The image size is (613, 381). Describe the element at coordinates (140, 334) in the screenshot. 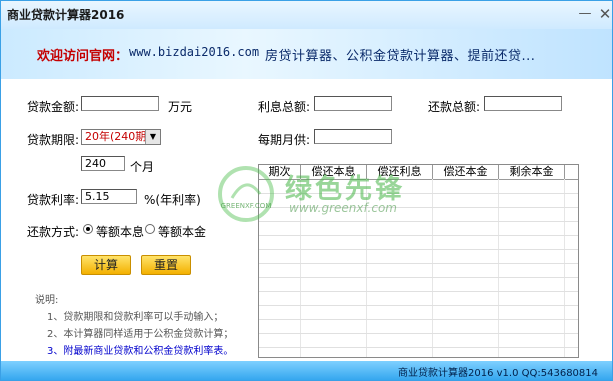

I see `note-line-2: 2、本计算器同样适用于公积金贷款计算；` at that location.